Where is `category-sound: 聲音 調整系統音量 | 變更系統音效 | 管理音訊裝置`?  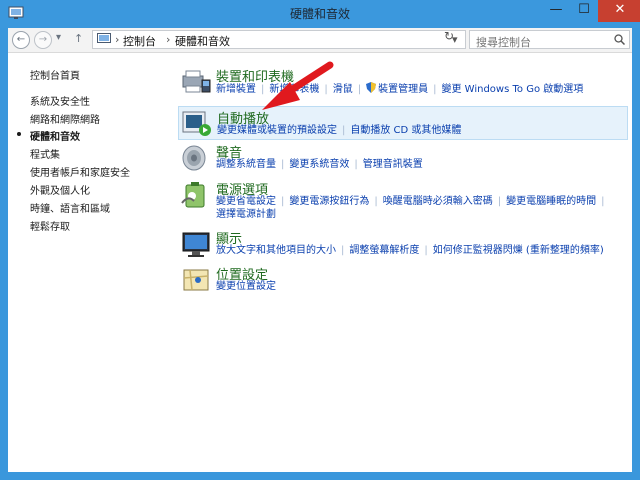
category-sound: 聲音 調整系統音量 | 變更系統音效 | 管理音訊裝置 is located at coordinates (405, 162).